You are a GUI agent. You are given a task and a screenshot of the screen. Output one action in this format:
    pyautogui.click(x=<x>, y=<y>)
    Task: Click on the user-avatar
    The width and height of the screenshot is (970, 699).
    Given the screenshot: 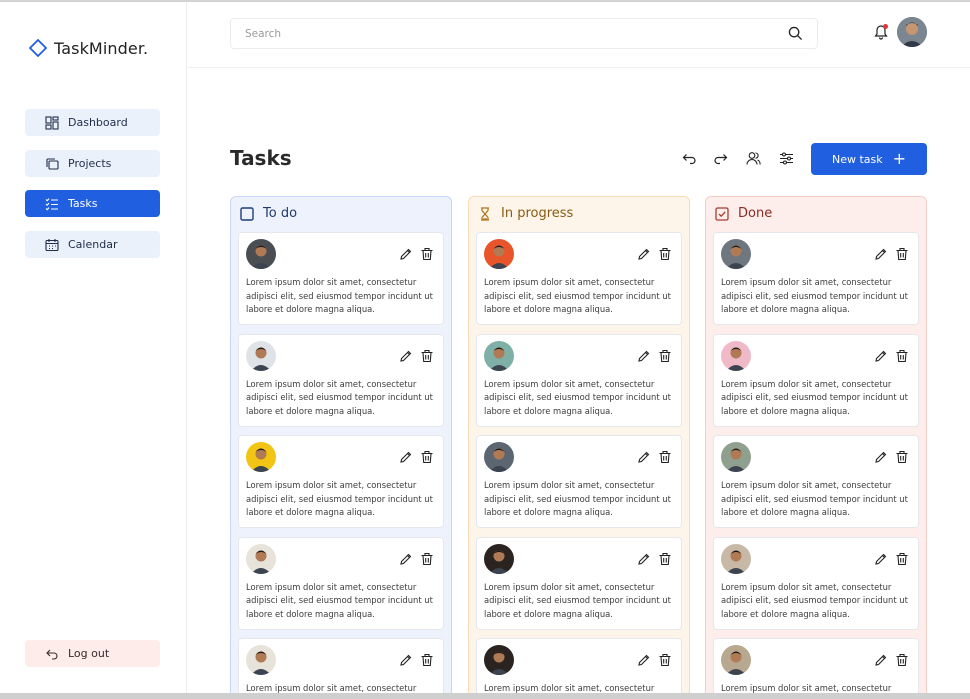 What is the action you would take?
    pyautogui.click(x=912, y=32)
    